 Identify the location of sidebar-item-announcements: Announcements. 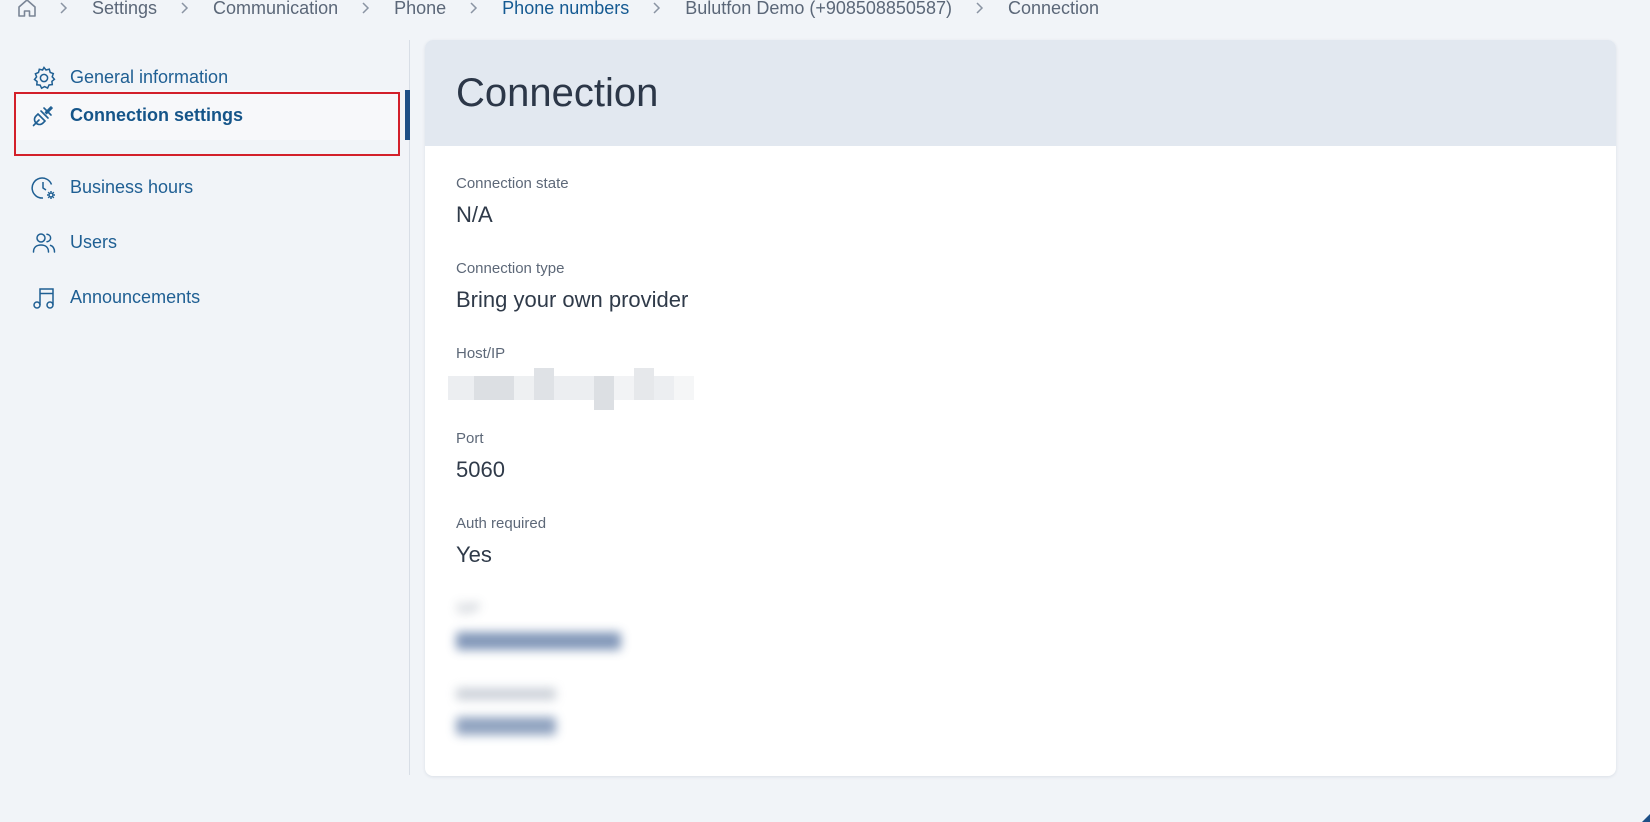
(207, 297).